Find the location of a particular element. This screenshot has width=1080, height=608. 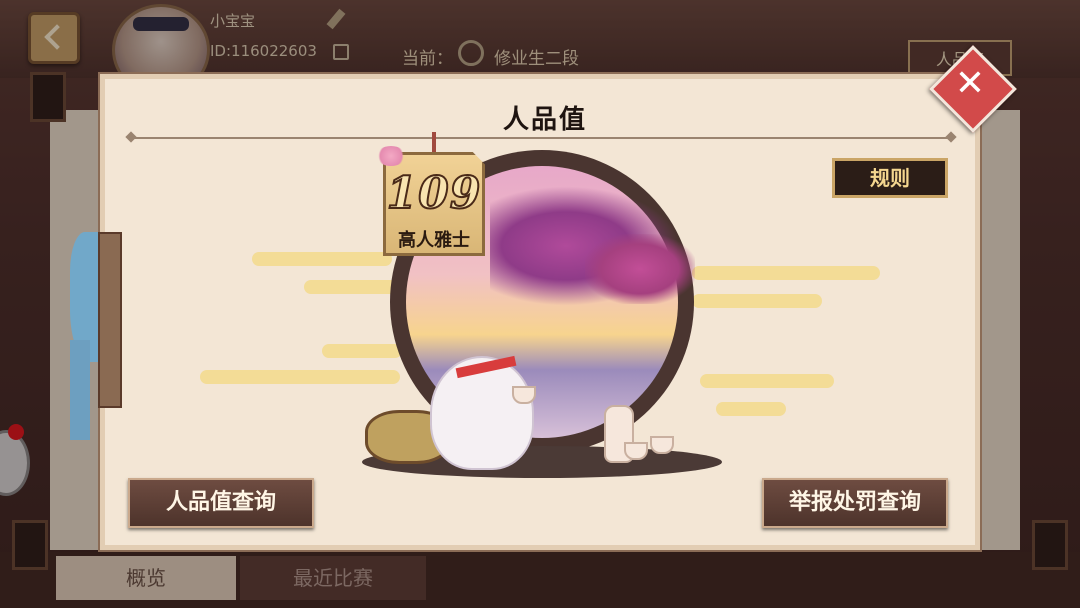

title-divider is located at coordinates (541, 138).